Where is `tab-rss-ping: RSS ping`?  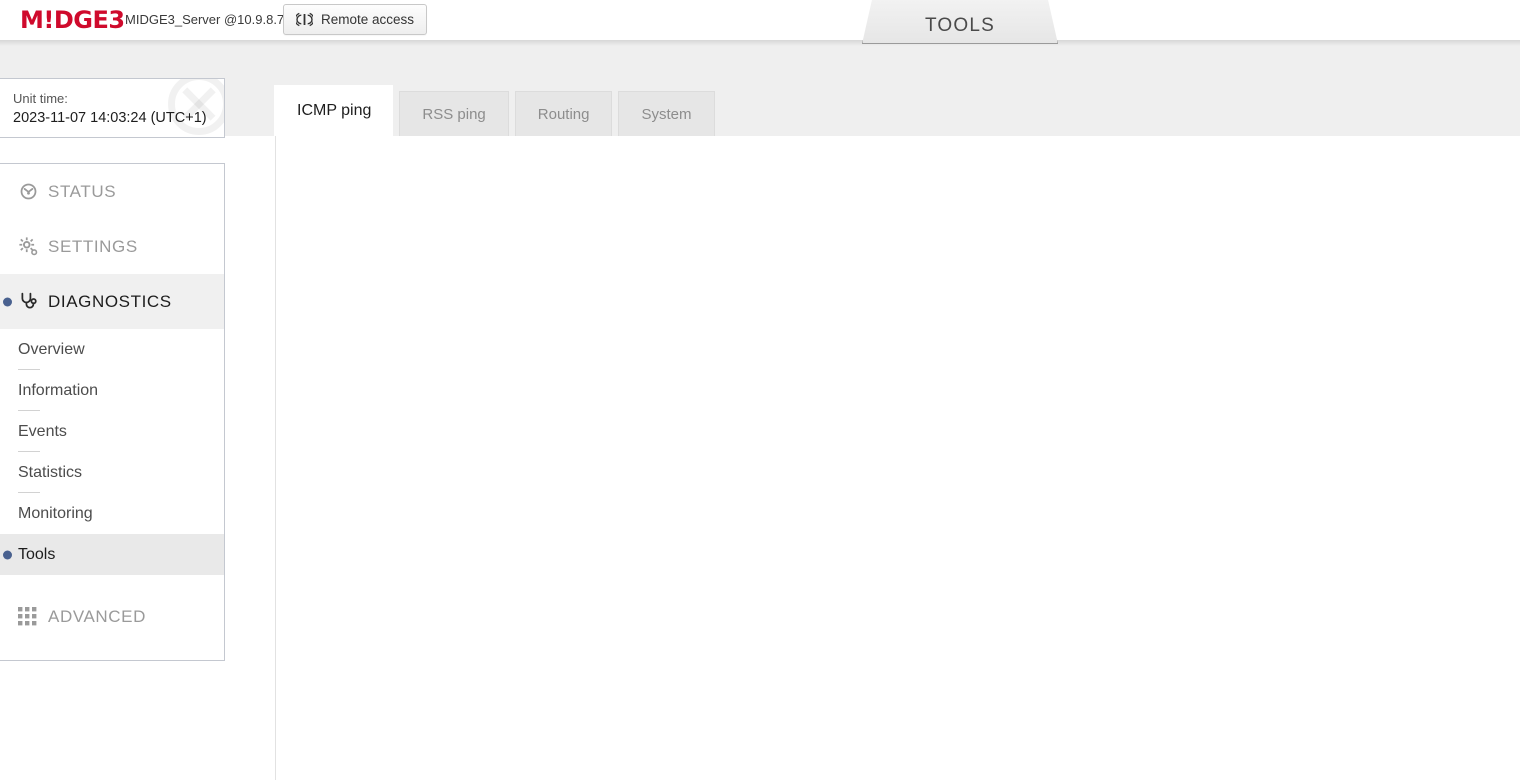
tab-rss-ping: RSS ping is located at coordinates (454, 113).